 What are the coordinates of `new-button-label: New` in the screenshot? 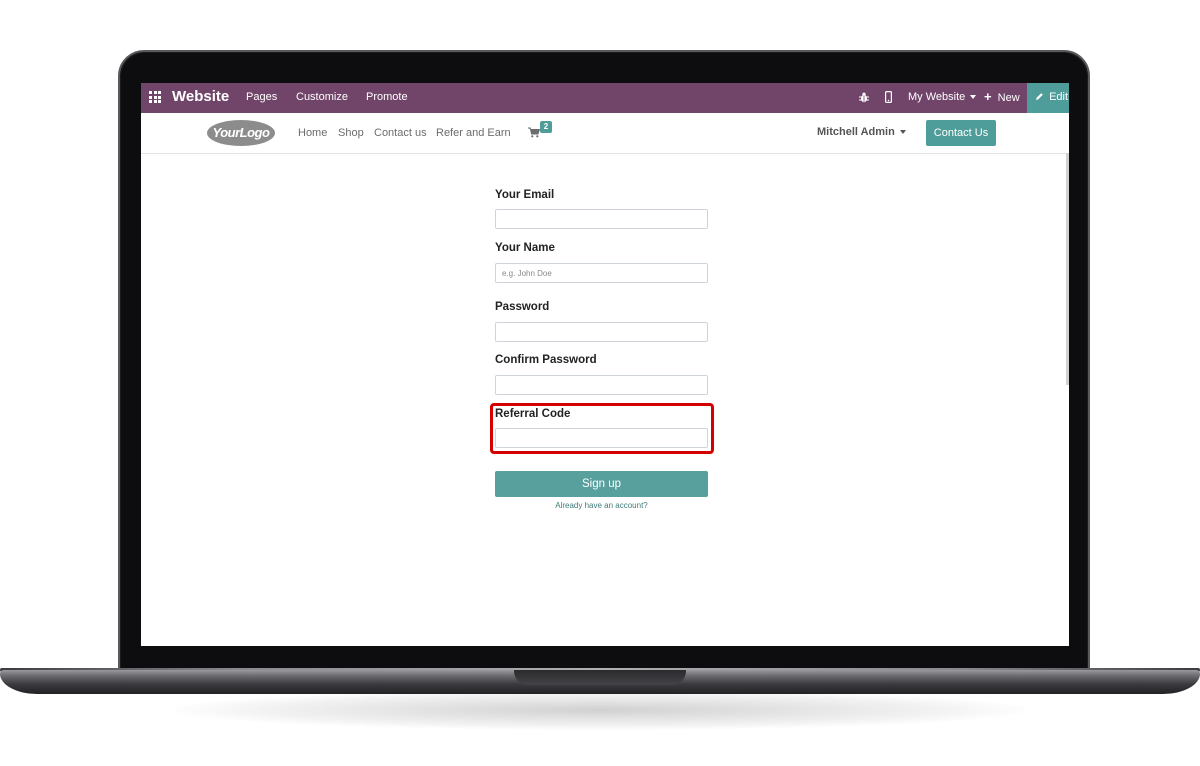 It's located at (1008, 98).